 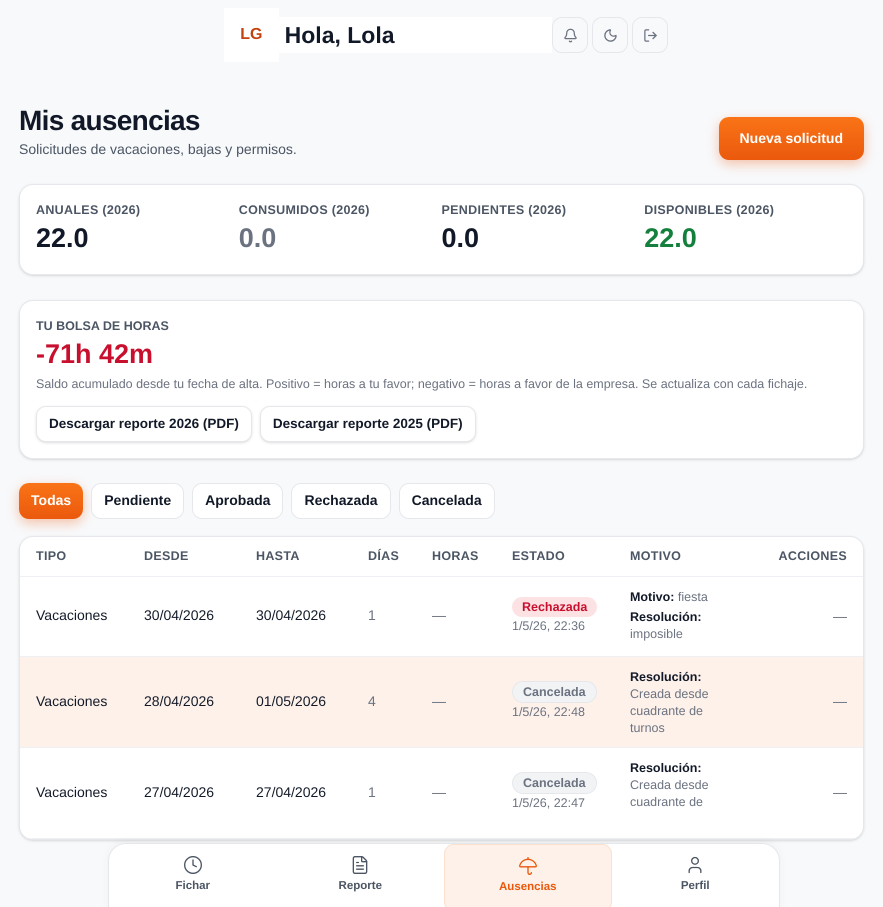 What do you see at coordinates (166, 556) in the screenshot?
I see `column-header: DESDE` at bounding box center [166, 556].